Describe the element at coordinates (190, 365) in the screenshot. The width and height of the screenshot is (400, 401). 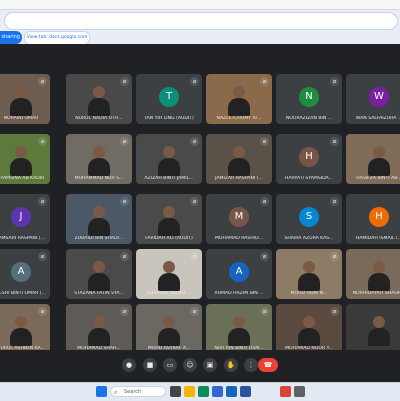
I see `emoji-icon: ☺` at that location.